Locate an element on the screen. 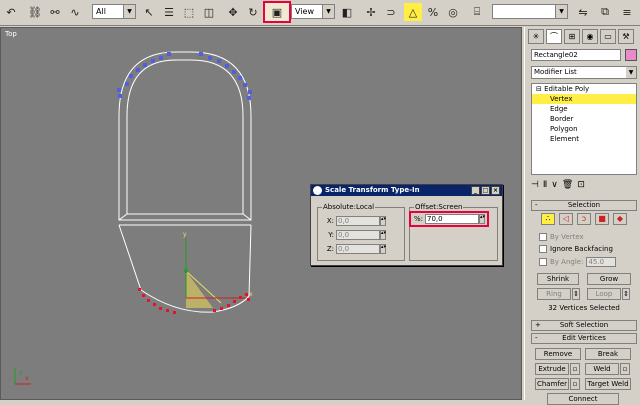 The image size is (640, 405). chamfer-button: Chamfer is located at coordinates (552, 384).